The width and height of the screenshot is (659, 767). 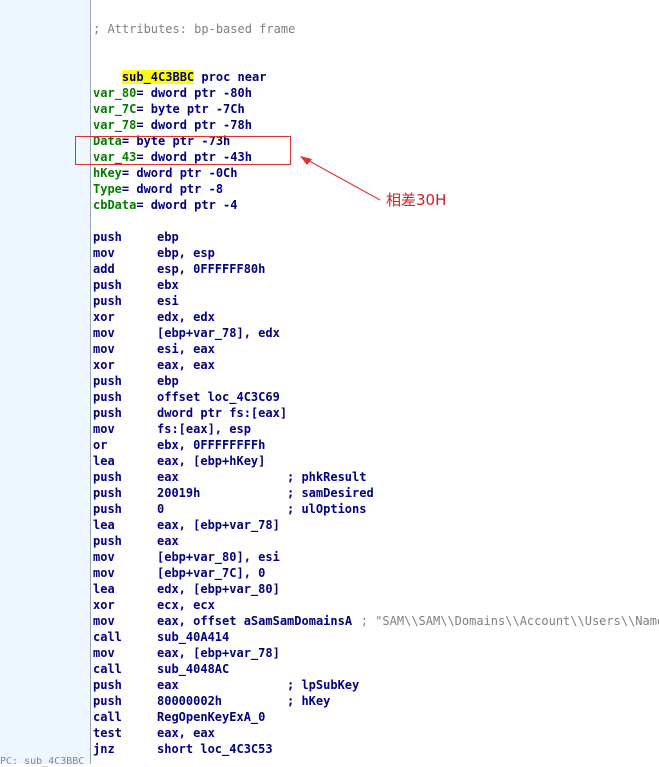 I want to click on stack-var-def: = dword ptr -0Ch, so click(x=179, y=173).